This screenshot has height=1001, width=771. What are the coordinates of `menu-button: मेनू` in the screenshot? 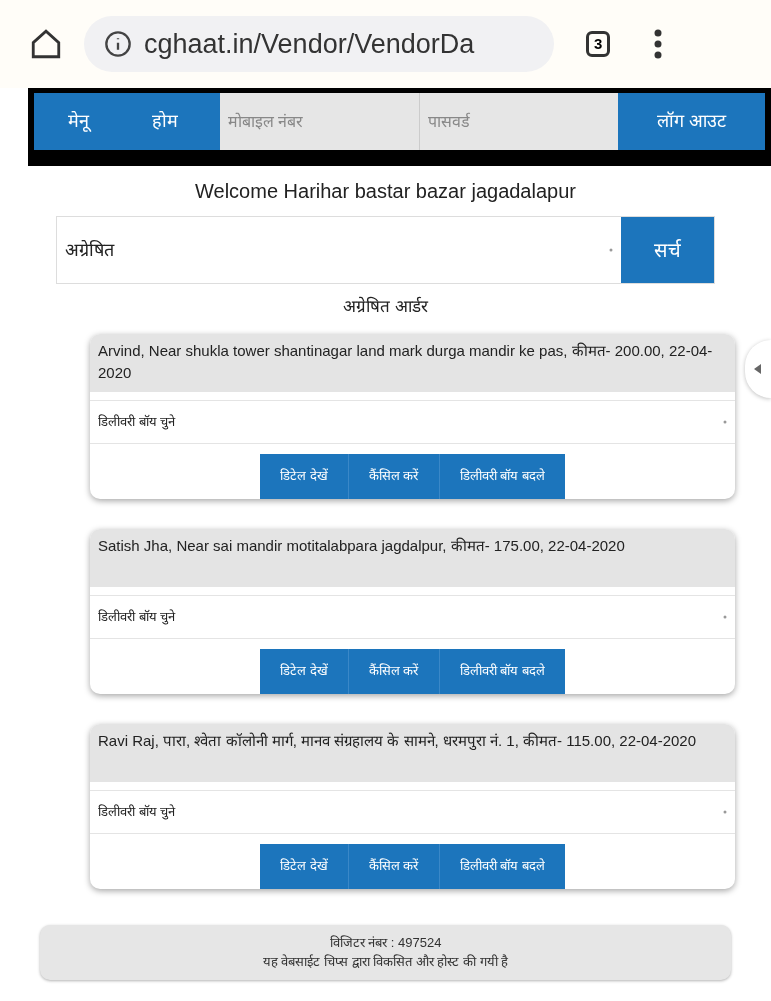 It's located at (78, 121).